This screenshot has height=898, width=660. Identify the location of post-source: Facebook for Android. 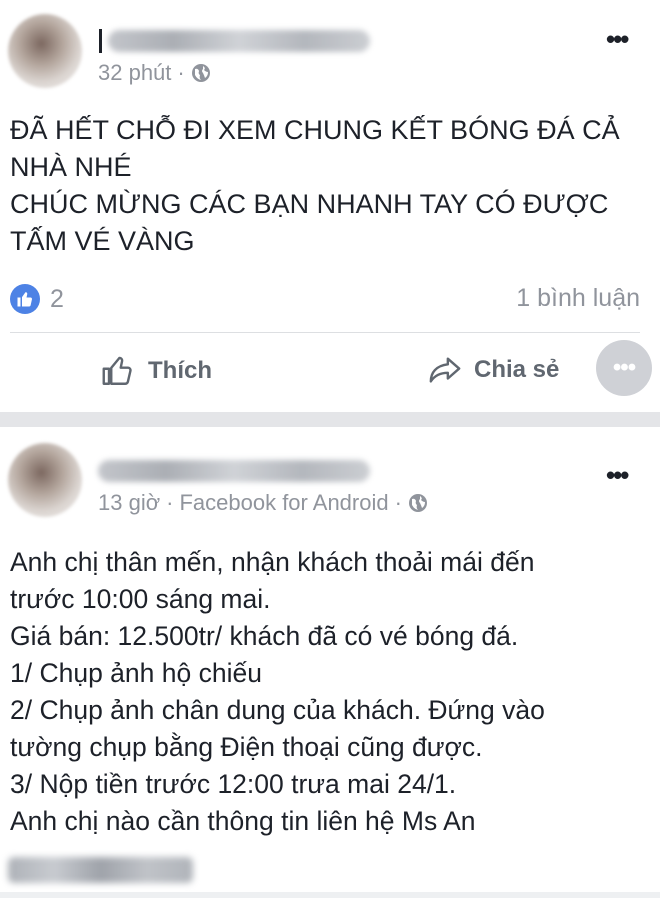
(284, 502).